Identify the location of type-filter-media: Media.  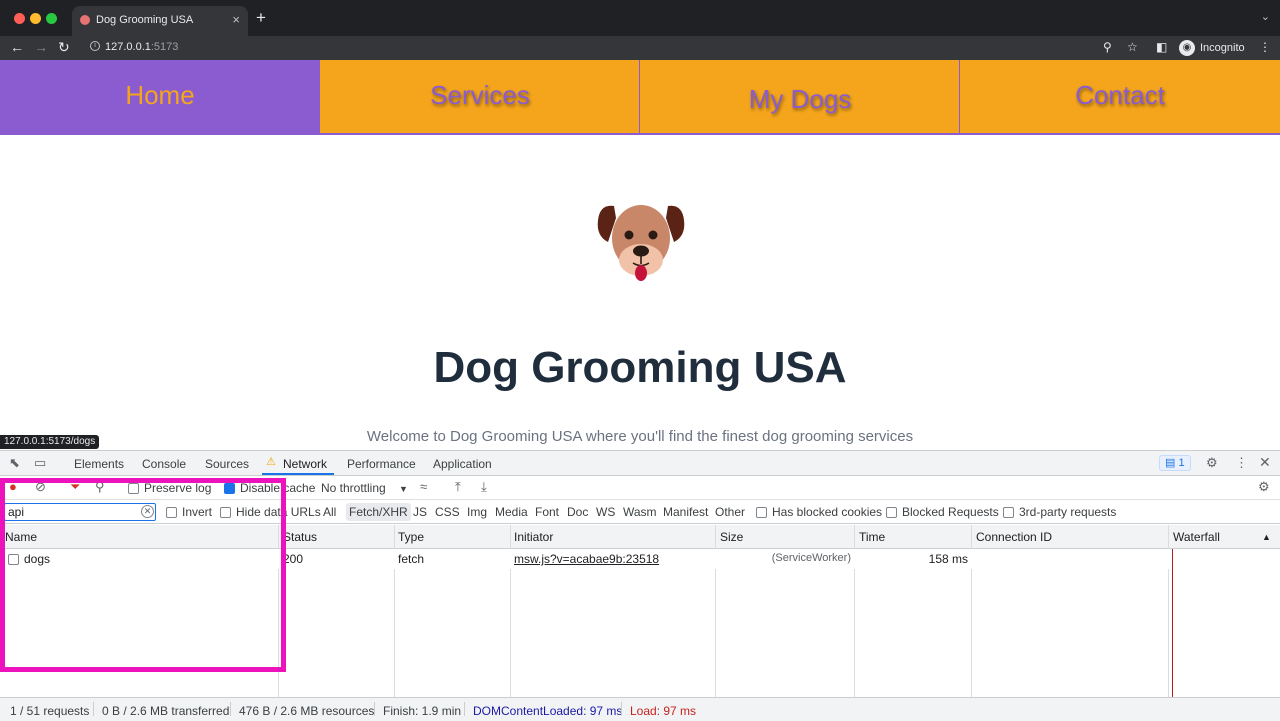
(511, 512).